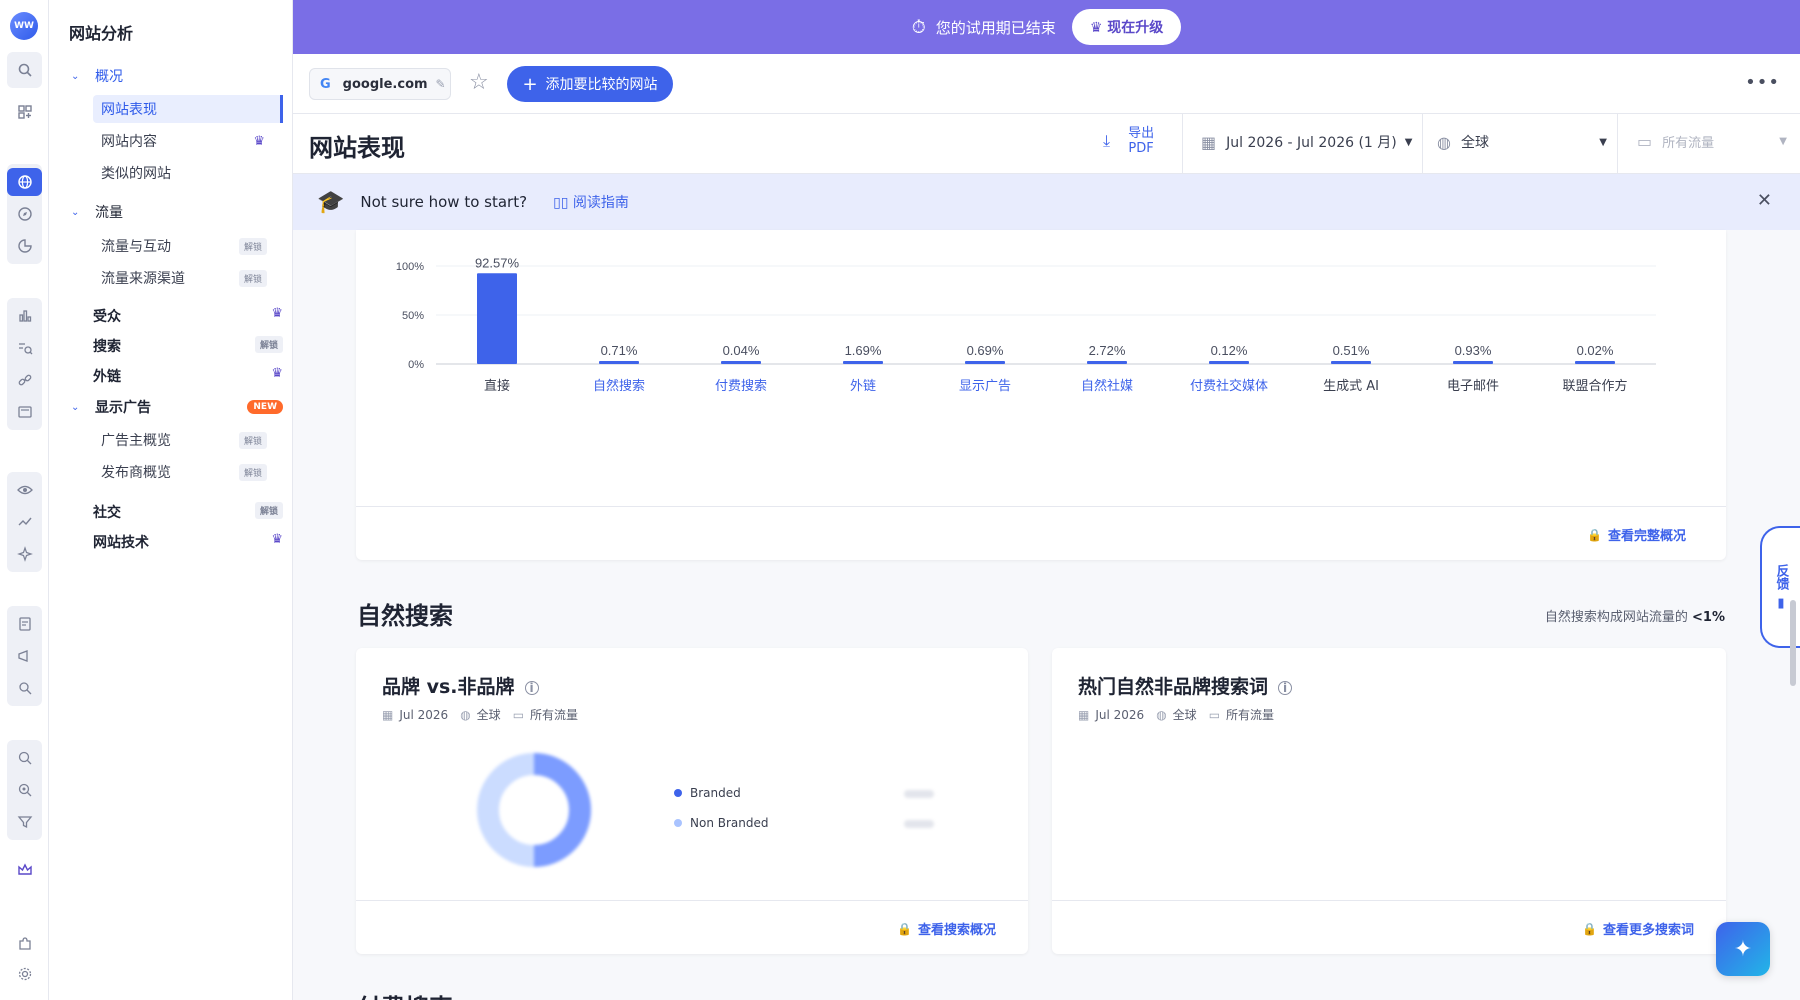  I want to click on close-icon: ✕, so click(1764, 200).